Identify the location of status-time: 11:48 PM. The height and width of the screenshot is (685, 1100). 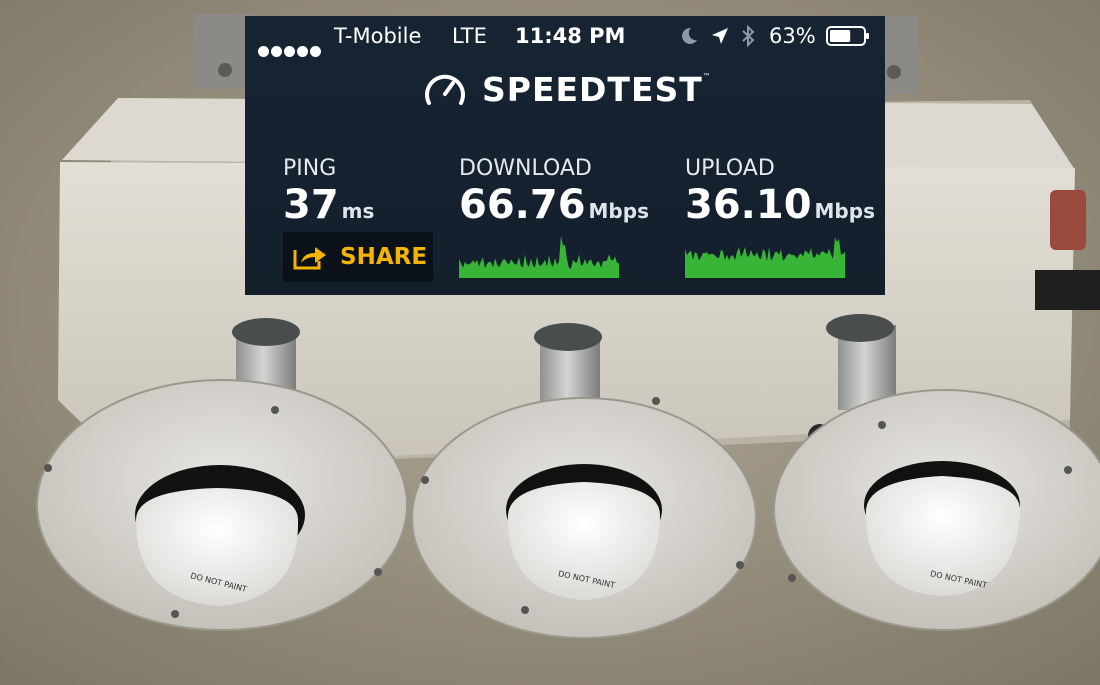
(570, 36).